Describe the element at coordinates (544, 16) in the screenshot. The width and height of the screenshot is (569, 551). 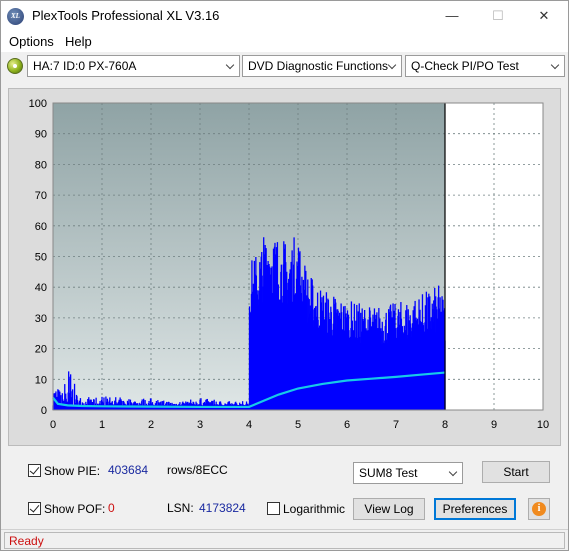
I see `close-button: ✕` at that location.